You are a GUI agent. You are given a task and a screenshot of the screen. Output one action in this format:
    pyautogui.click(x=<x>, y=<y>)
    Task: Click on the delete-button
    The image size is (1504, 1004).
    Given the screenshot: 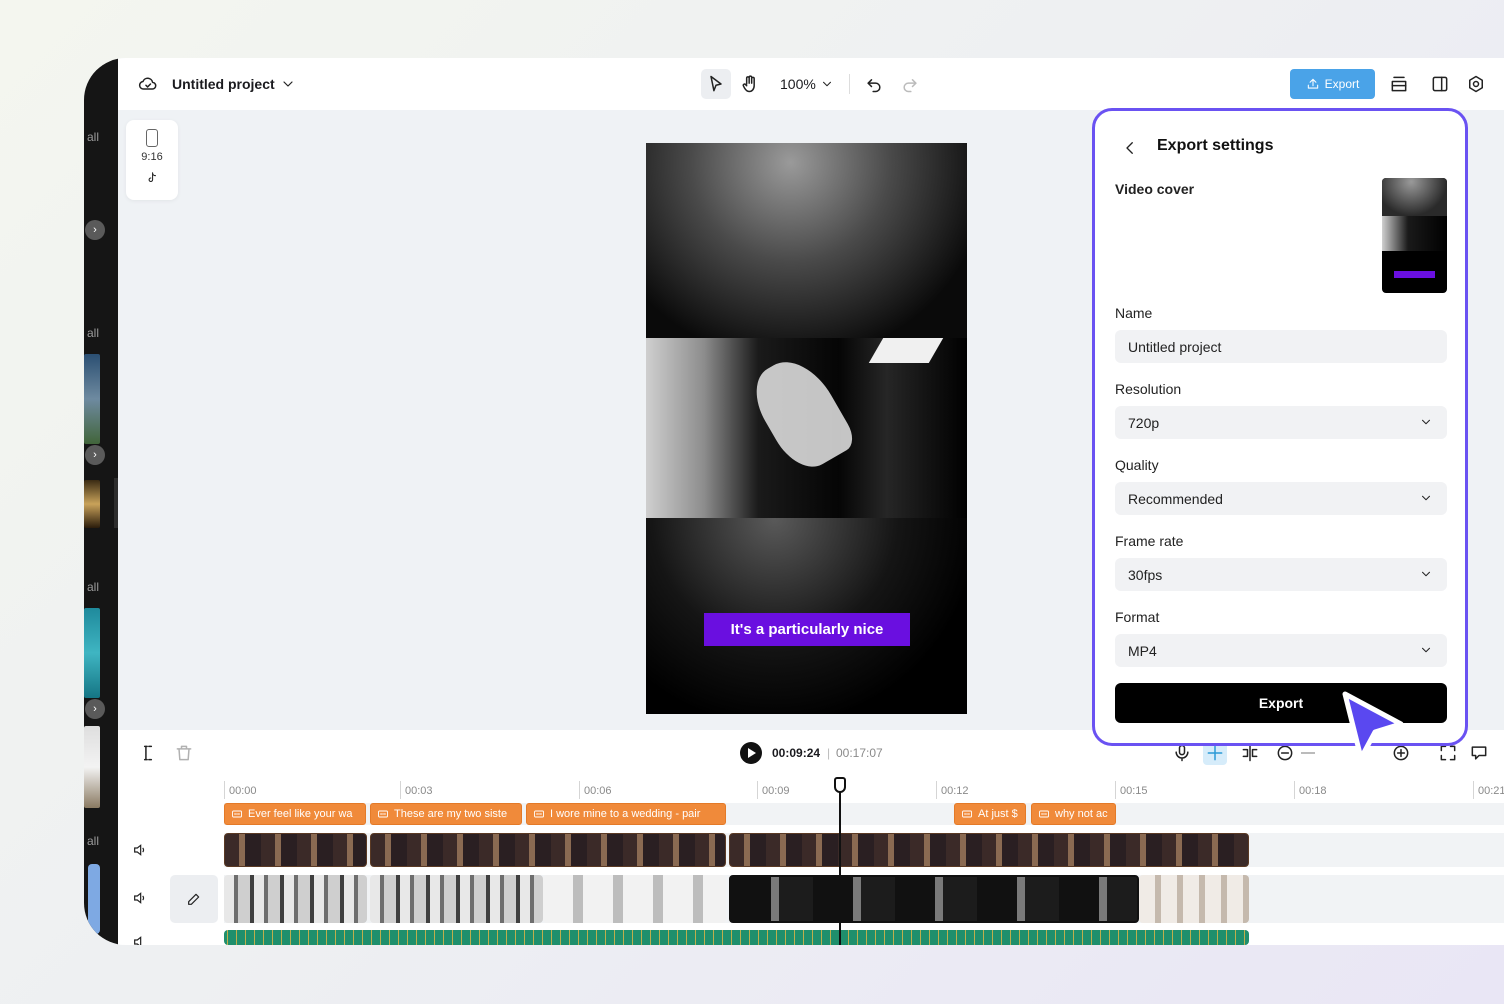 What is the action you would take?
    pyautogui.click(x=184, y=753)
    